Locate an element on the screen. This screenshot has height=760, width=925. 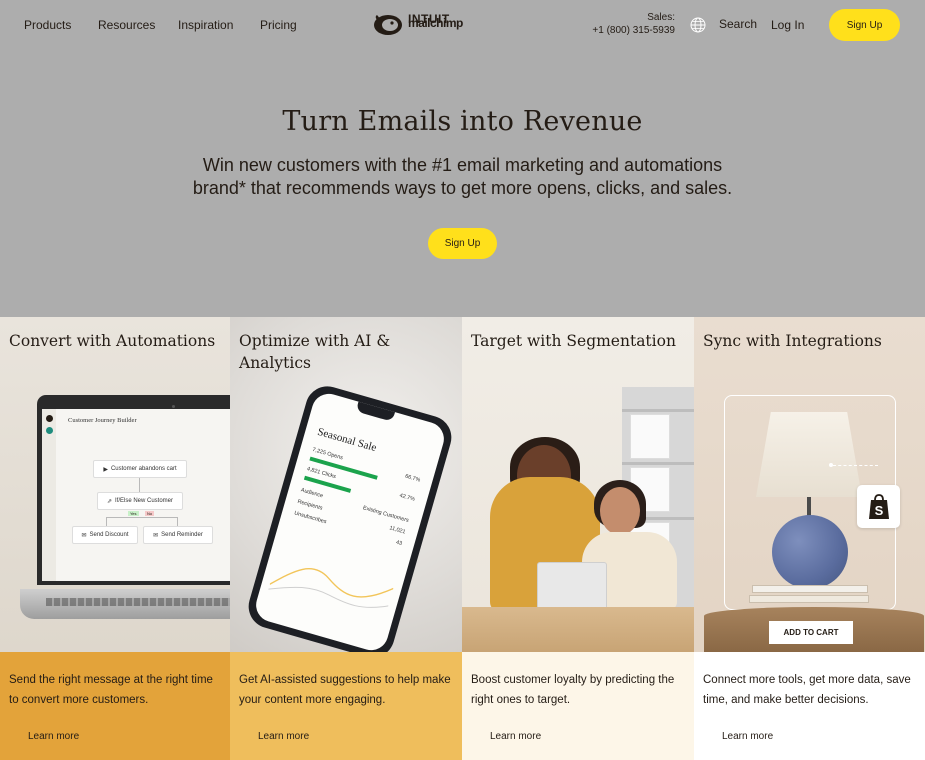
globe-icon is located at coordinates (698, 25).